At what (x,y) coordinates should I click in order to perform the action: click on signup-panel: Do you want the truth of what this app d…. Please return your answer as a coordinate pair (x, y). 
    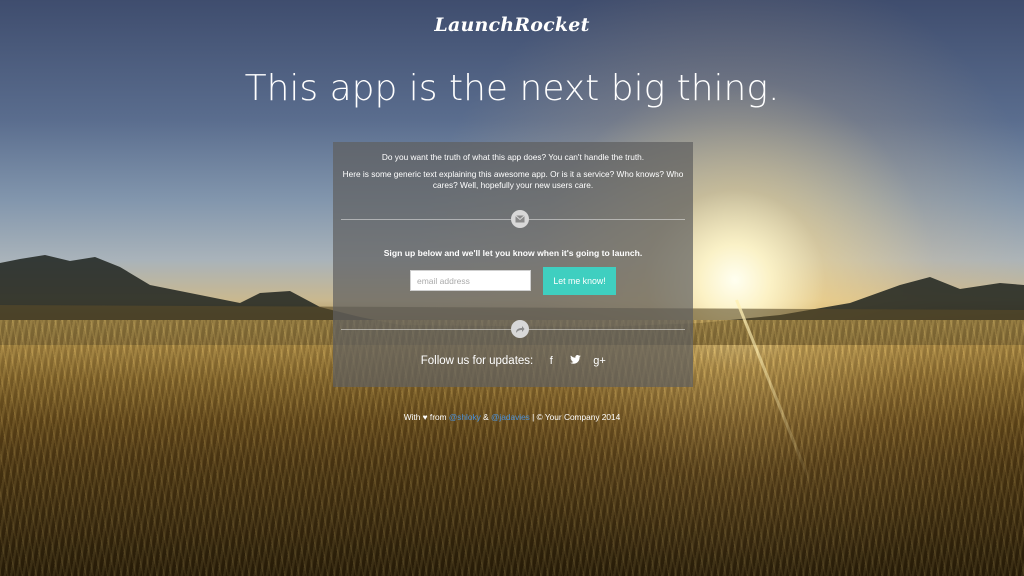
    Looking at the image, I should click on (513, 264).